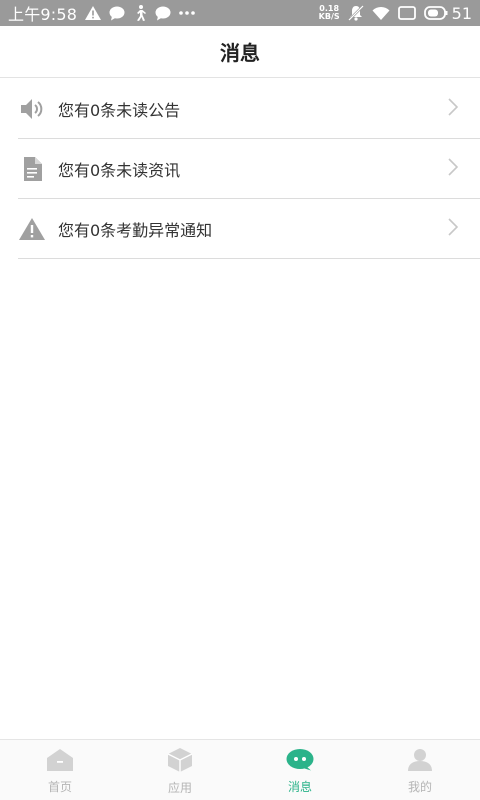 Image resolution: width=480 pixels, height=800 pixels. What do you see at coordinates (140, 13) in the screenshot?
I see `walking-icon` at bounding box center [140, 13].